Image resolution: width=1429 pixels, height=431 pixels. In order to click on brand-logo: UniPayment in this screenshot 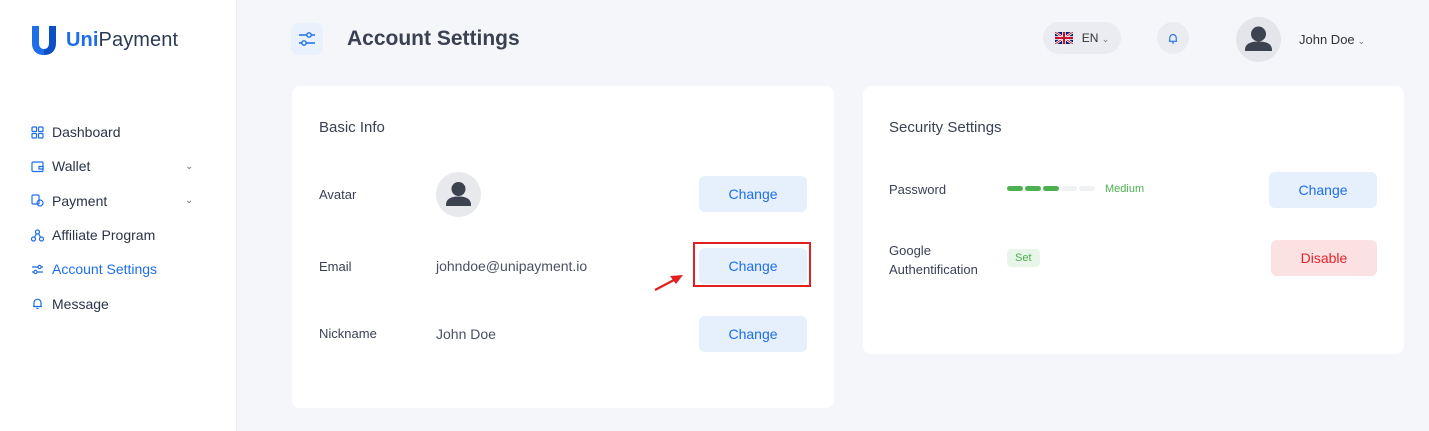, I will do `click(104, 40)`.